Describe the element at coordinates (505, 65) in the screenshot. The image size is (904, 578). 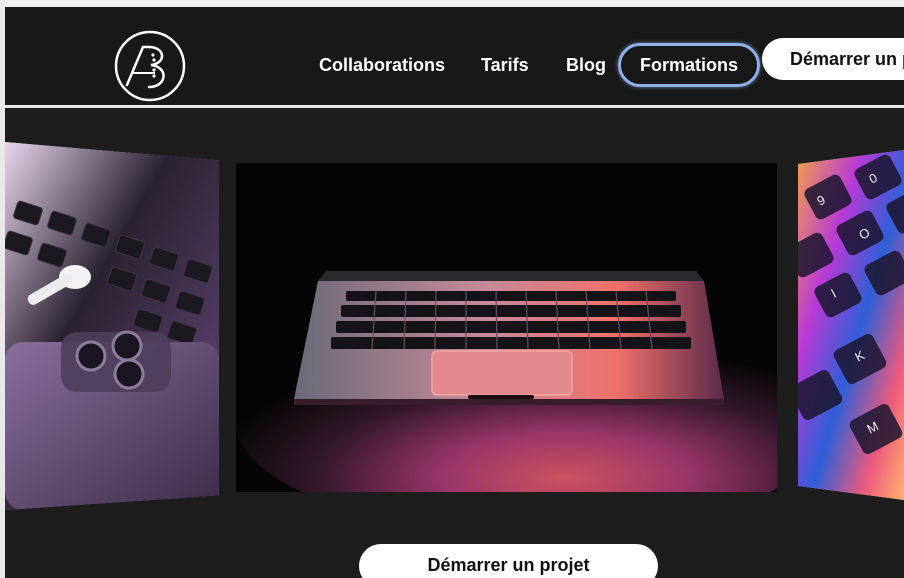
I see `nav-link-tarifs: Tarifs` at that location.